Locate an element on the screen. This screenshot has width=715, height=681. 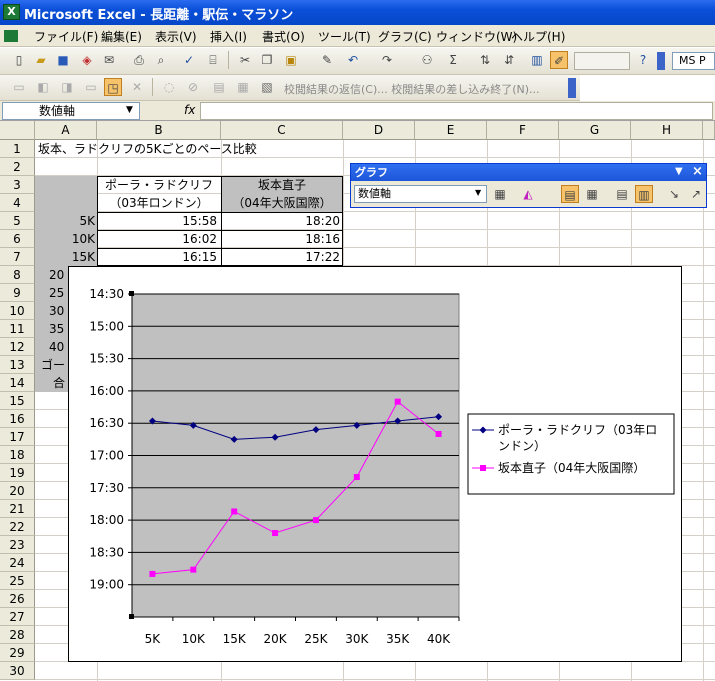
row-header: 8 is located at coordinates (17, 275).